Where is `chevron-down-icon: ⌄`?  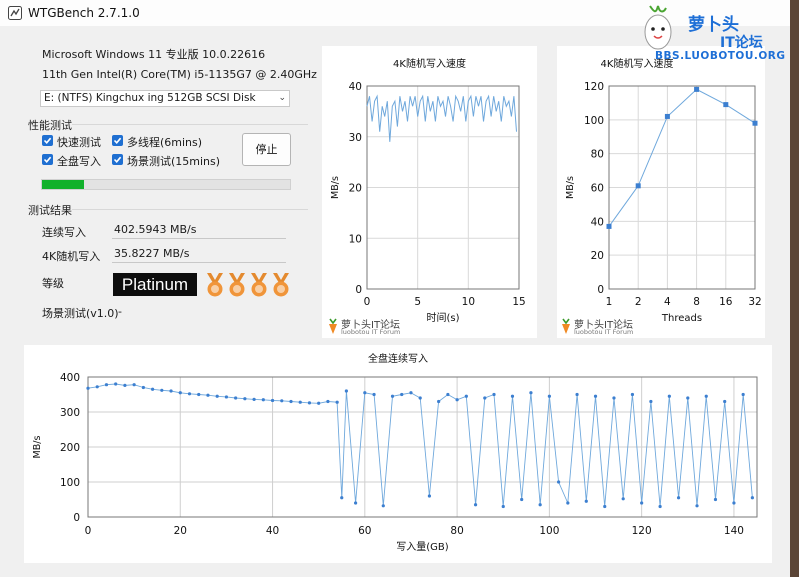
chevron-down-icon: ⌄ is located at coordinates (282, 98).